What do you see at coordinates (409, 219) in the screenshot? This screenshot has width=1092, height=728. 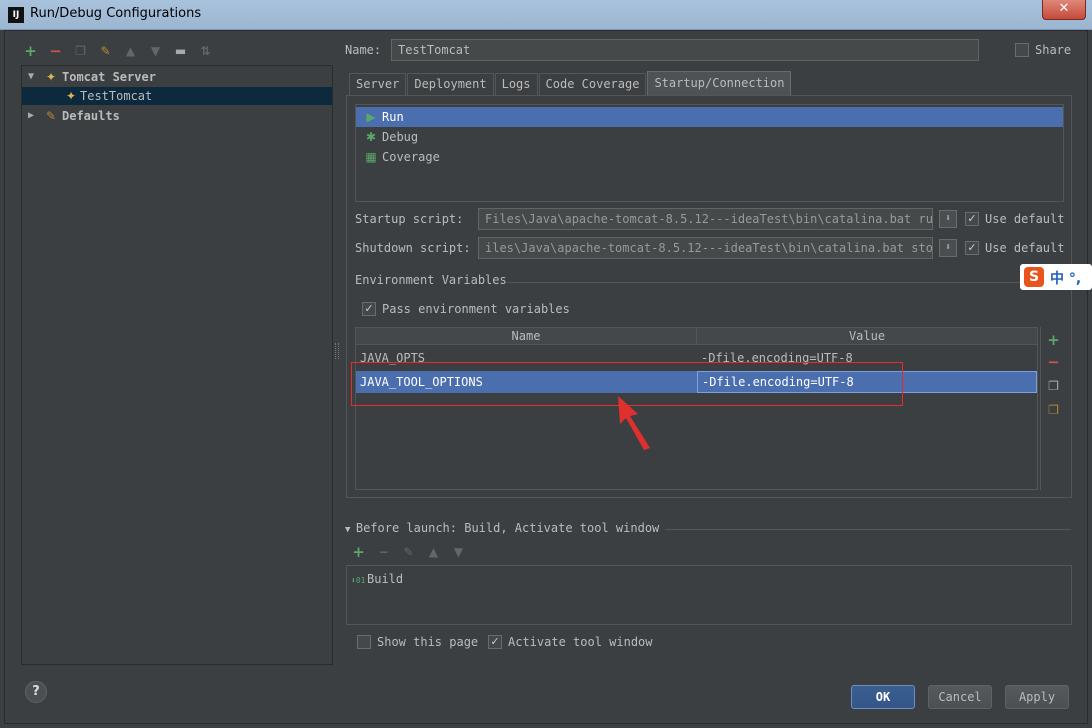 I see `startup-script-label: Startup script:` at bounding box center [409, 219].